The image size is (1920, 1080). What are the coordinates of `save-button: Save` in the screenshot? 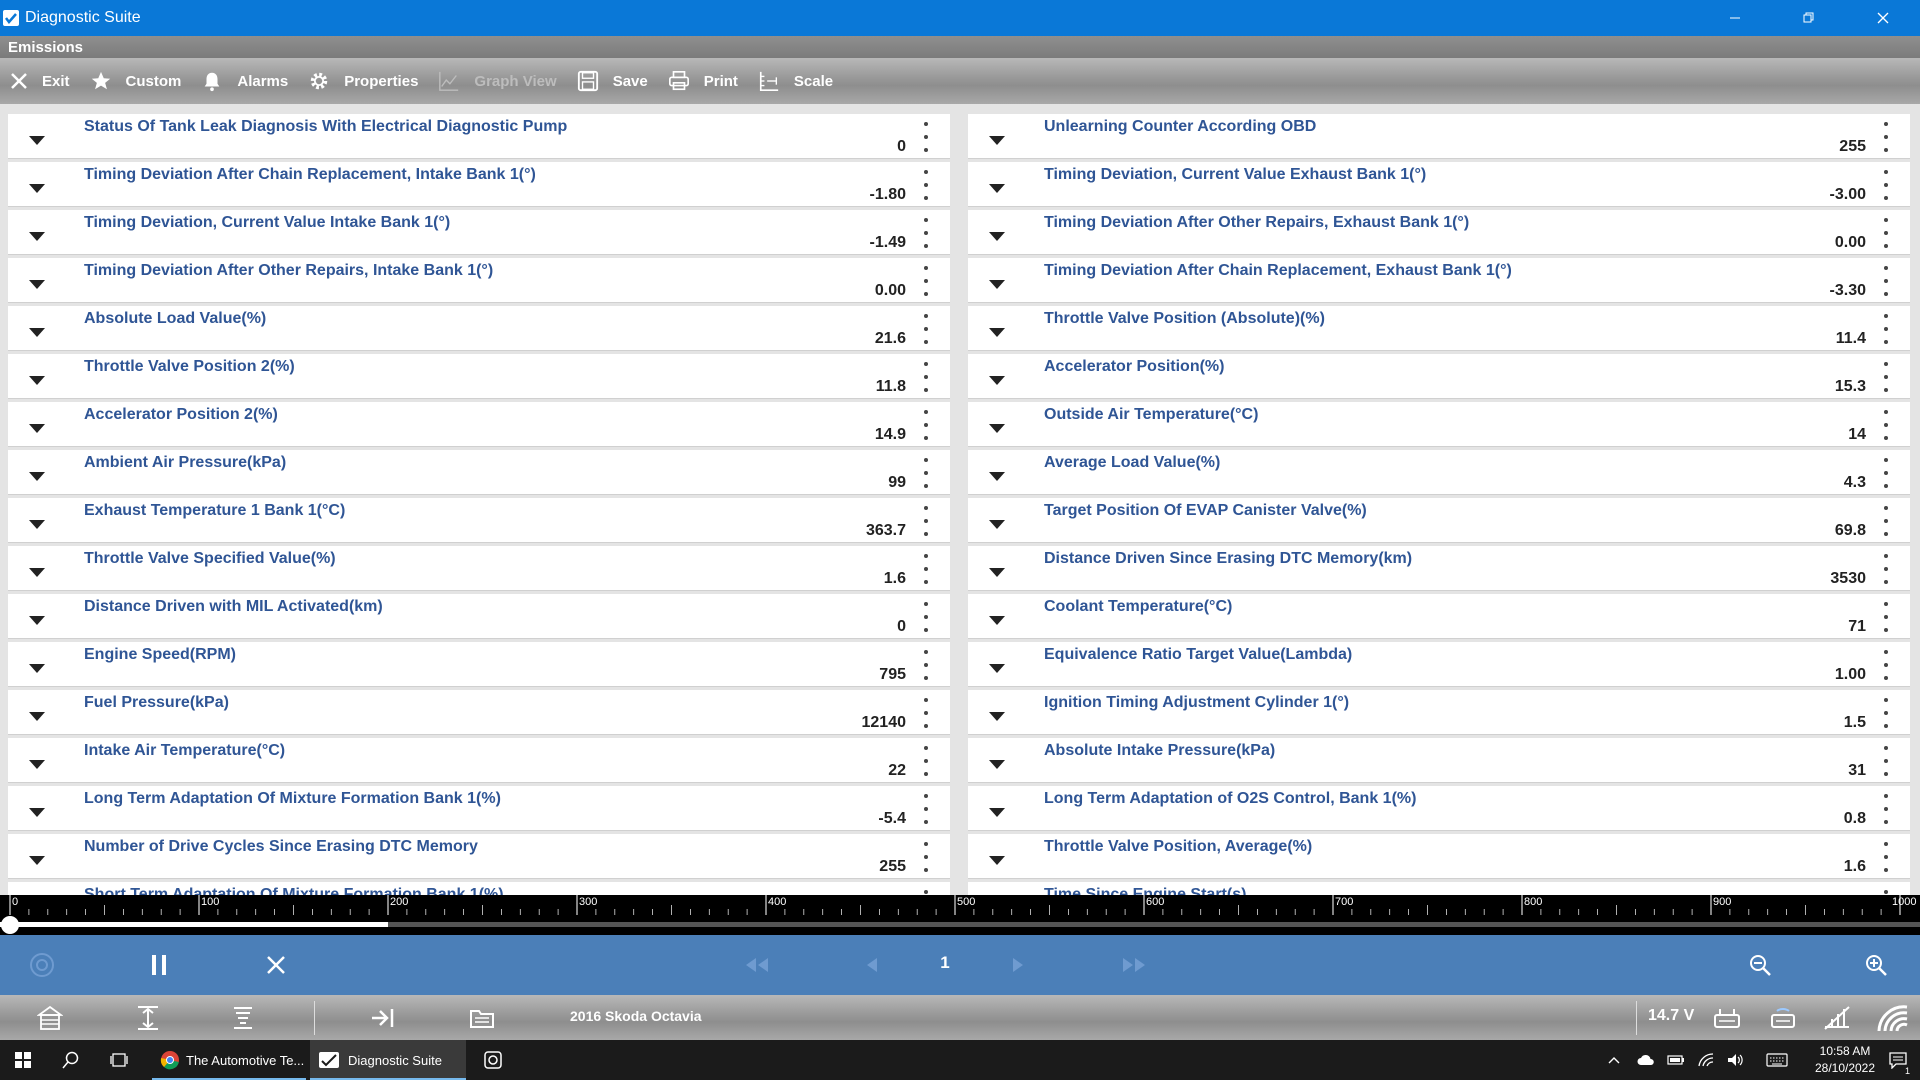 It's located at (612, 81).